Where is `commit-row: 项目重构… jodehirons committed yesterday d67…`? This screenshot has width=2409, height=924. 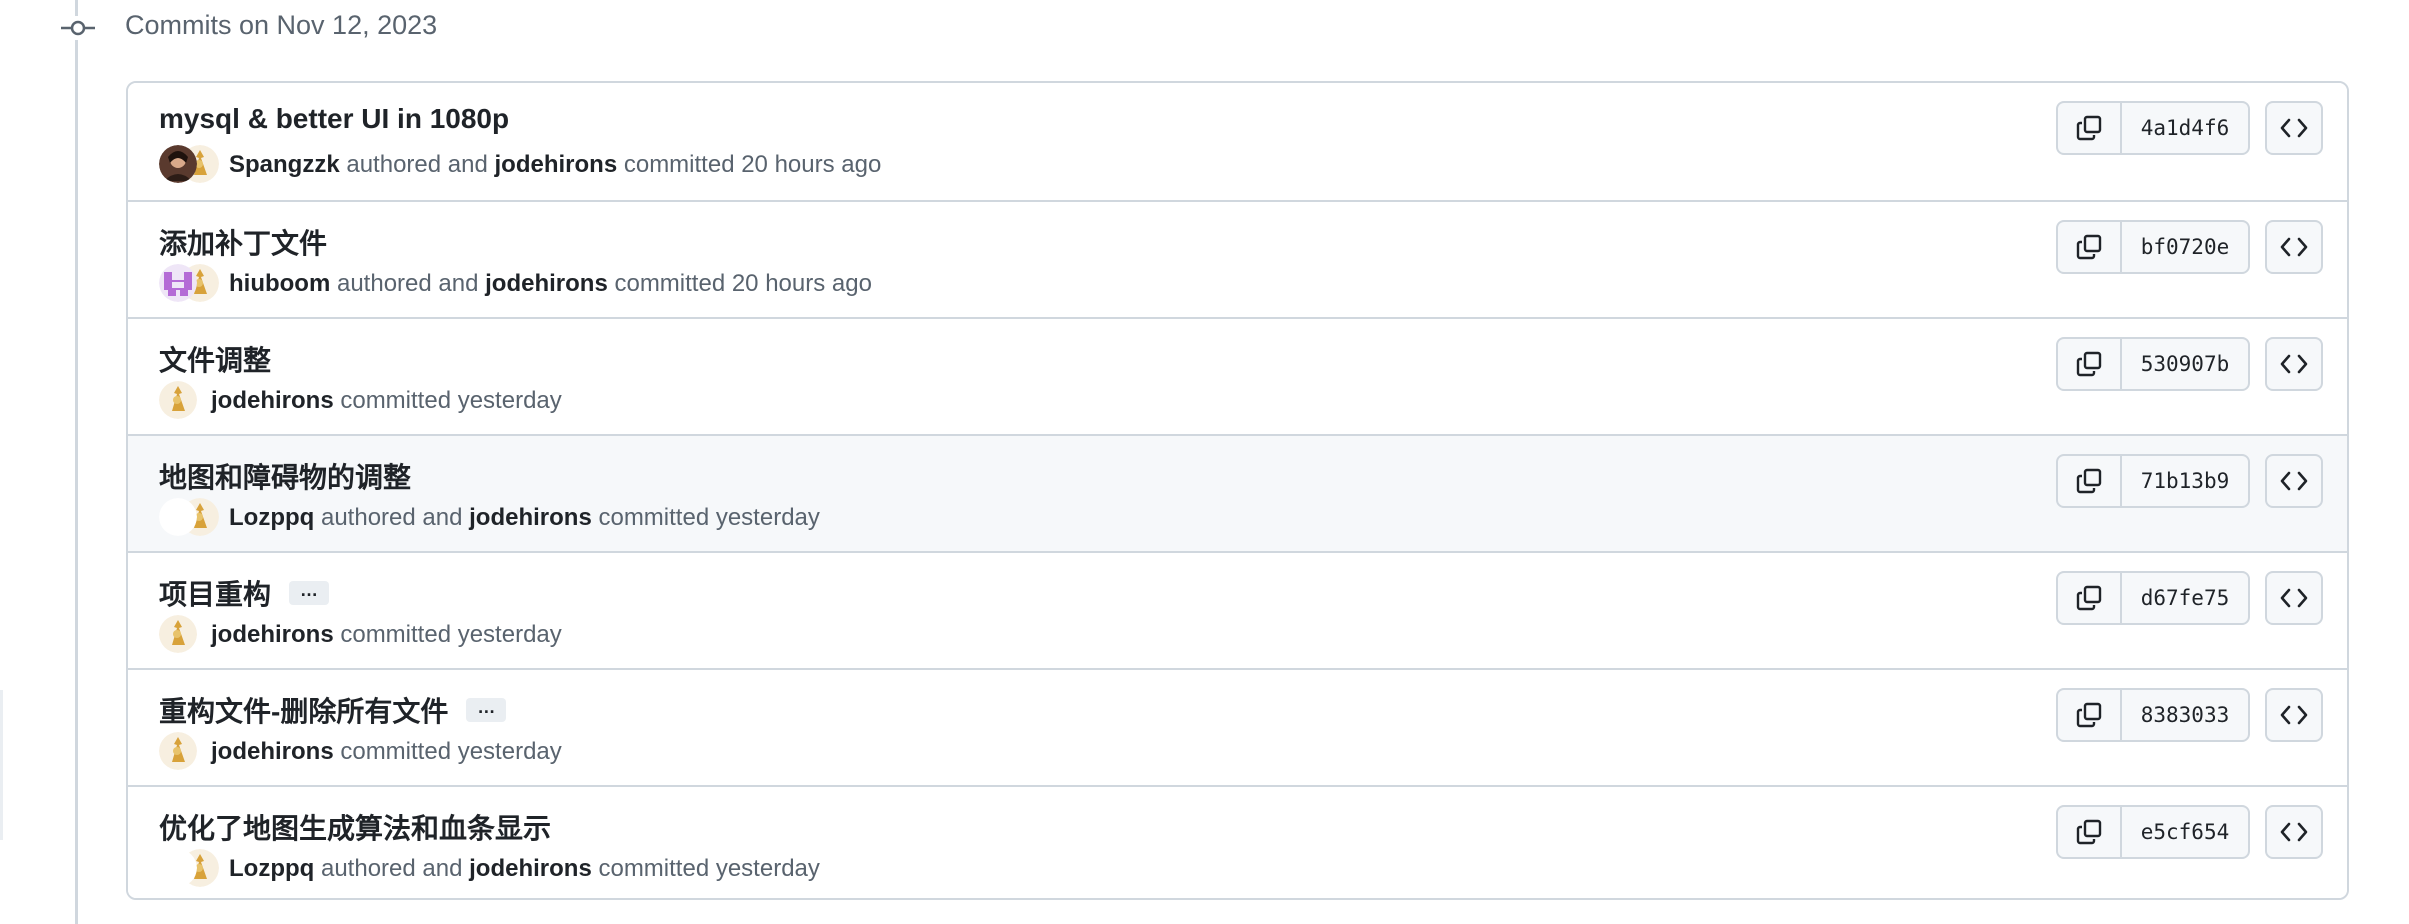
commit-row: 项目重构… jodehirons committed yesterday d67… is located at coordinates (1237, 609).